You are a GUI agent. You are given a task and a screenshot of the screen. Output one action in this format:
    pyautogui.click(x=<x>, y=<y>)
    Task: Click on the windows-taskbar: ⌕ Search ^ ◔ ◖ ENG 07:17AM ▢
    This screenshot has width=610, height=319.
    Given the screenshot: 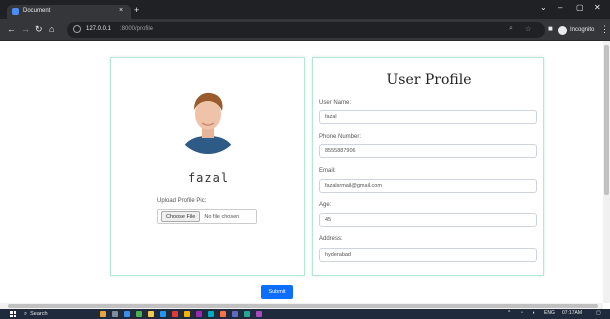 What is the action you would take?
    pyautogui.click(x=305, y=314)
    